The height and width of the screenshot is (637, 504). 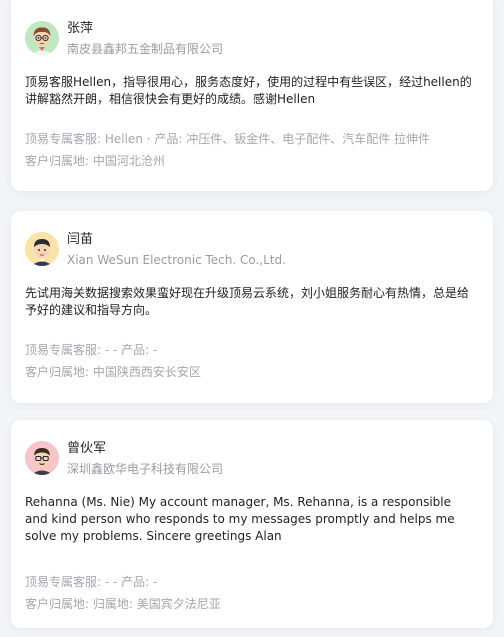 What do you see at coordinates (252, 462) in the screenshot?
I see `review-header: 曾伙军 深圳鑫欧华电子科技有限公司` at bounding box center [252, 462].